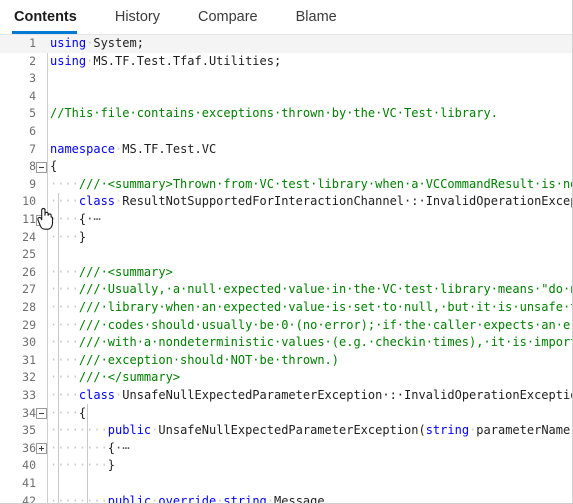  Describe the element at coordinates (316, 17) in the screenshot. I see `tab-blame-label: Blame` at that location.